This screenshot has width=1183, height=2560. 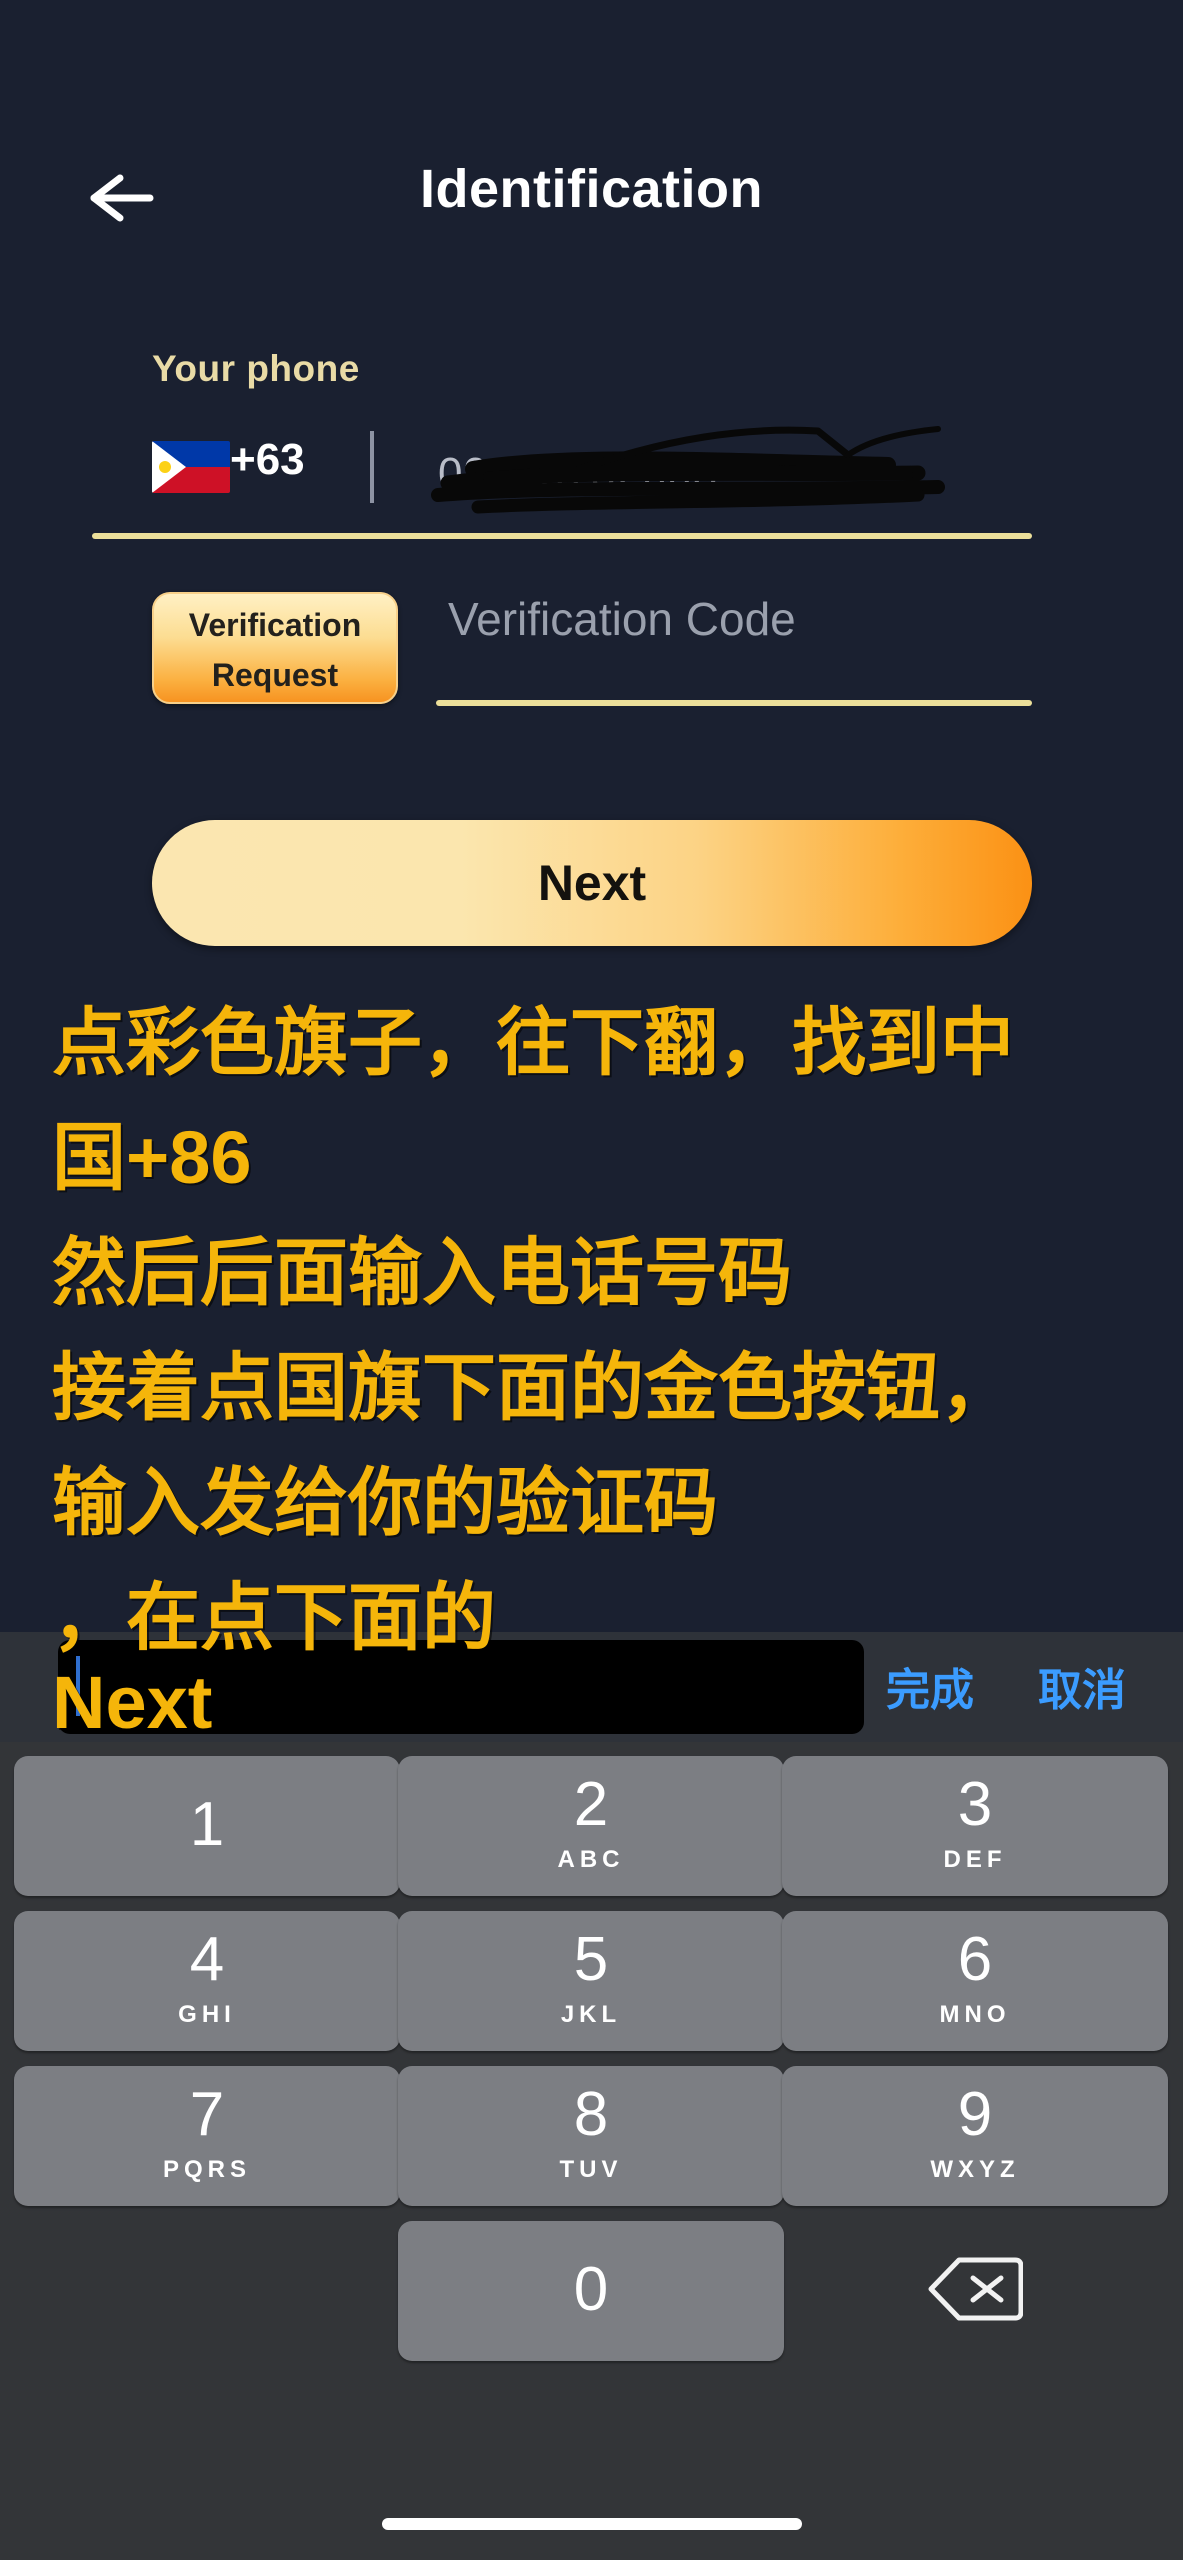 I want to click on page-title: Identification, so click(x=591, y=189).